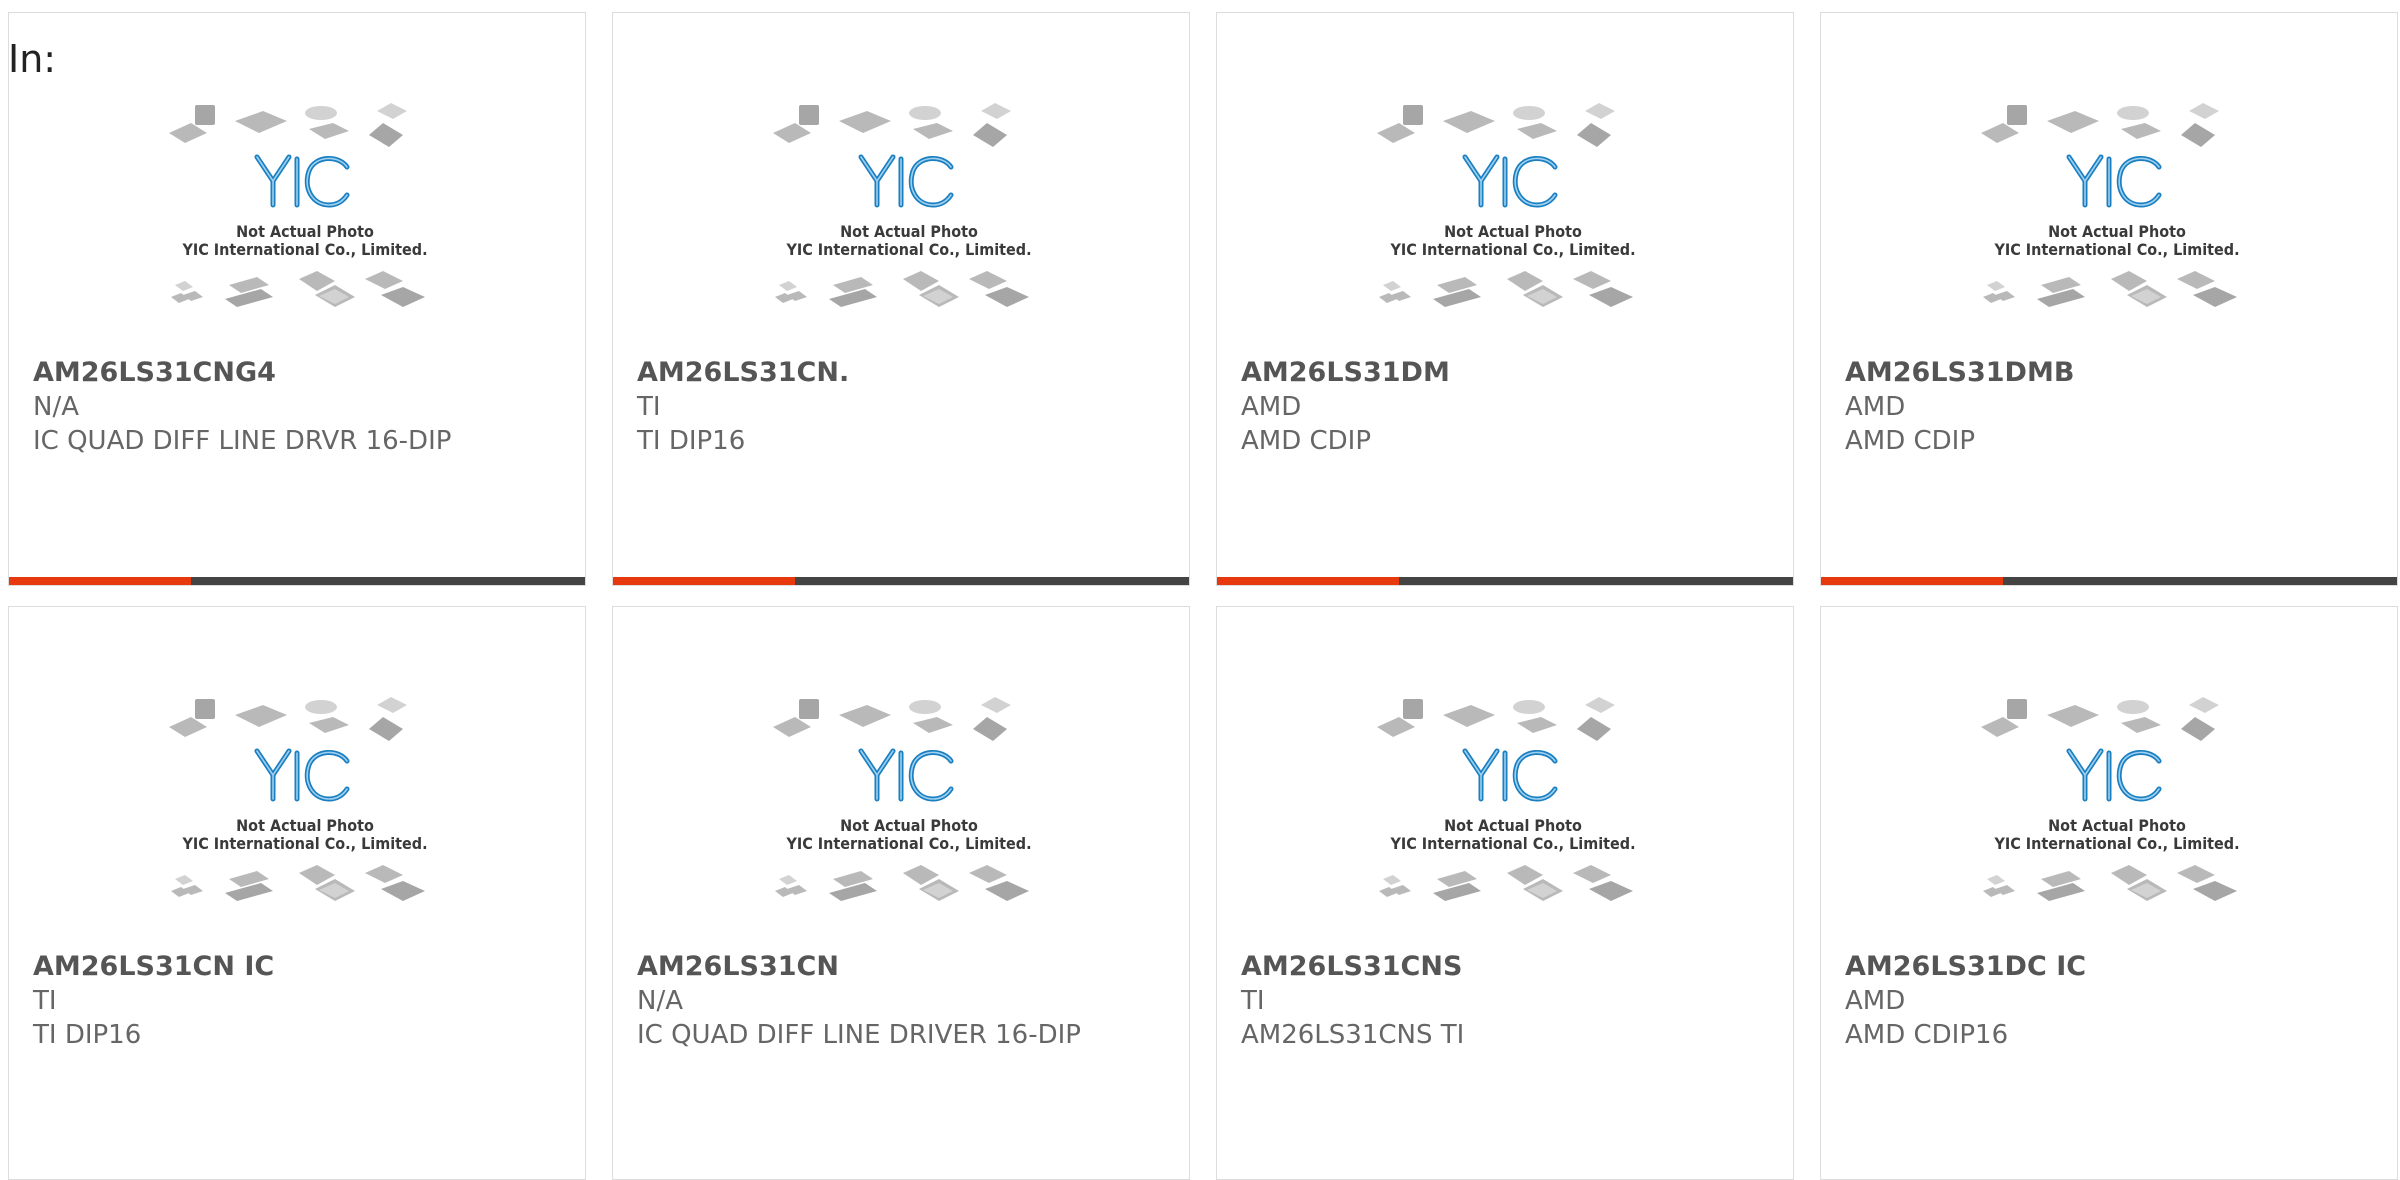  Describe the element at coordinates (1353, 1035) in the screenshot. I see `product-description: AM26LS31CNS TI` at that location.